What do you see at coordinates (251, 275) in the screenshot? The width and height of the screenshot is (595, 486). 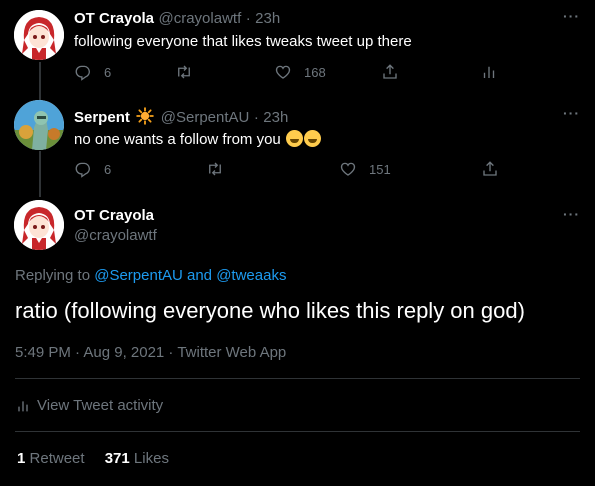 I see `replying-to-user-link: @tweaaks` at bounding box center [251, 275].